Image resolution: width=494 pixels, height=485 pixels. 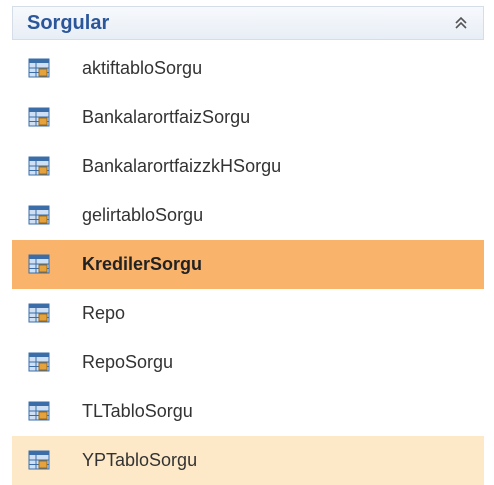 What do you see at coordinates (248, 460) in the screenshot?
I see `list-item-hovered: YPTabloSorgu` at bounding box center [248, 460].